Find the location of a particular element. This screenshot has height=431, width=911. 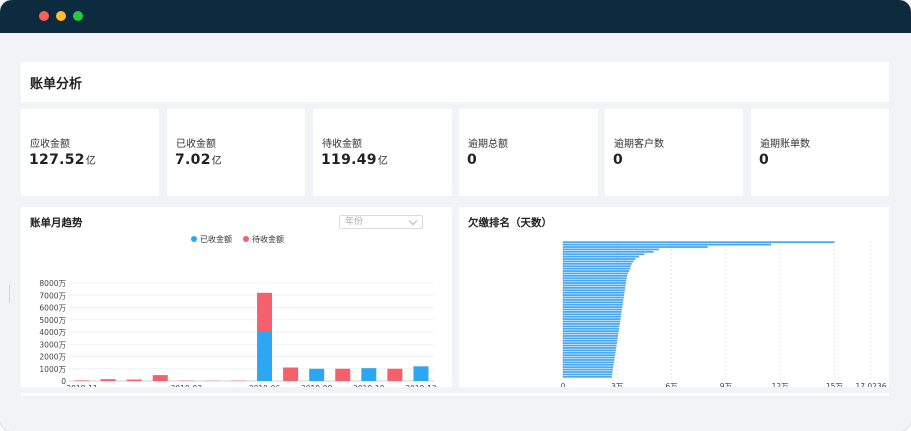

x-tick-label: 0 is located at coordinates (563, 384).